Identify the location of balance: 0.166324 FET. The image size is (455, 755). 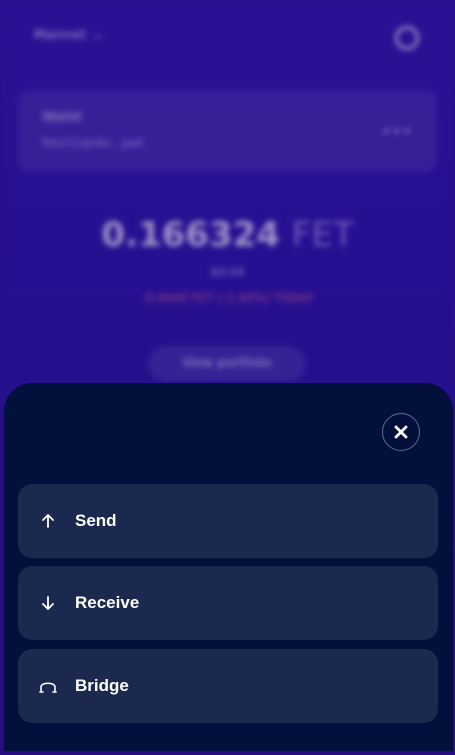
(227, 235).